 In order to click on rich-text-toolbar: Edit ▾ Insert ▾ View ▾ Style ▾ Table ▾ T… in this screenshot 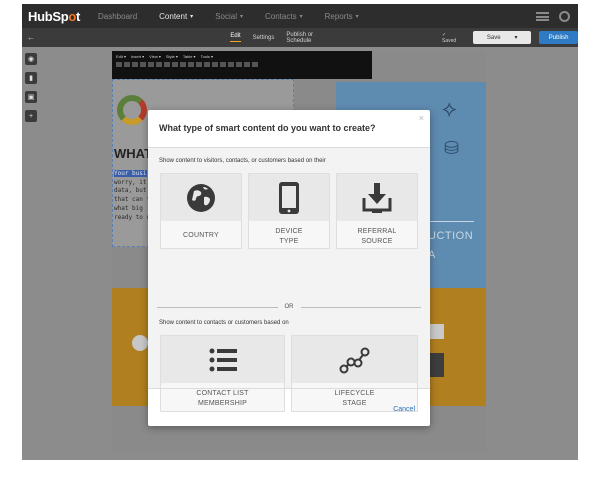, I will do `click(242, 65)`.